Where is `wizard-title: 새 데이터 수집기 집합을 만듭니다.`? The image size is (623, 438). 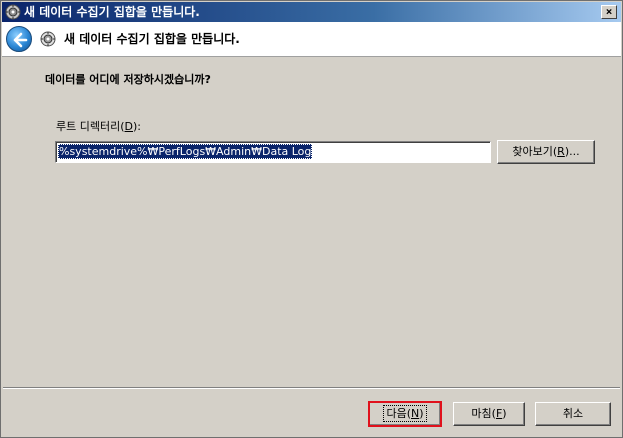
wizard-title: 새 데이터 수집기 집합을 만듭니다. is located at coordinates (152, 39).